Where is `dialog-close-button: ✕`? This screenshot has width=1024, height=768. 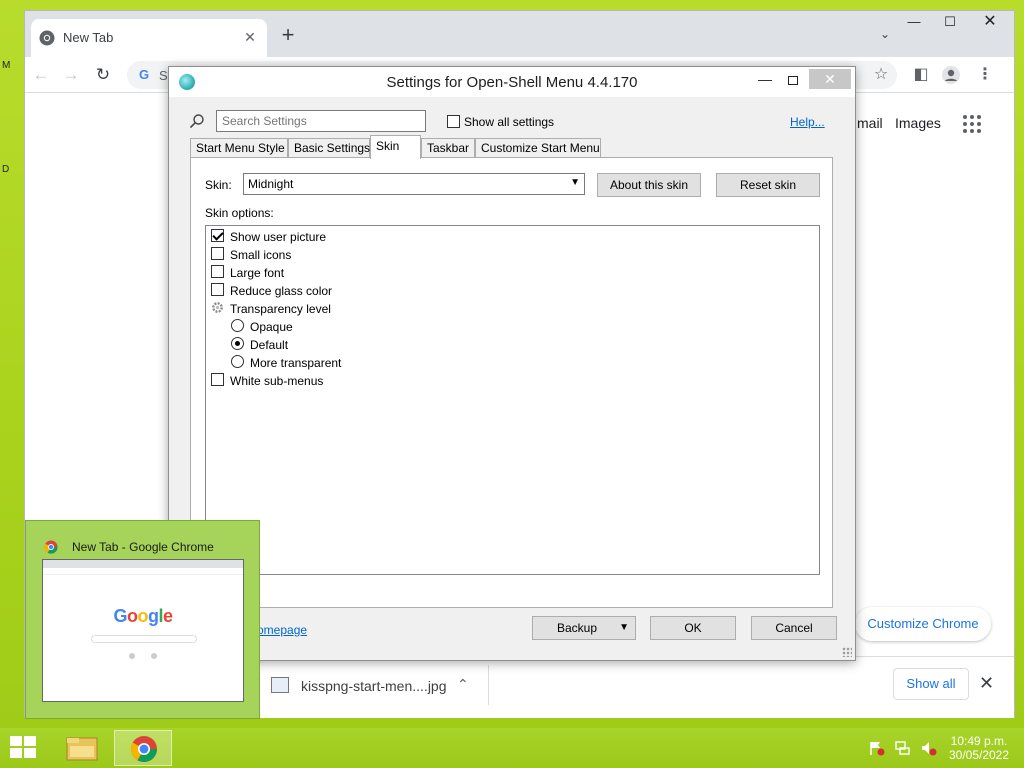 dialog-close-button: ✕ is located at coordinates (830, 79).